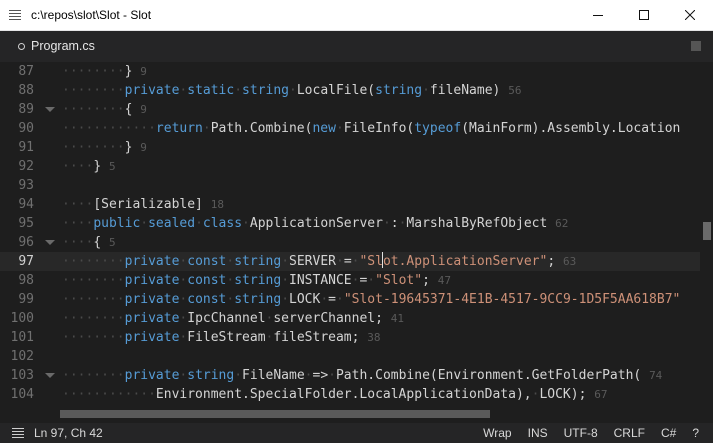  What do you see at coordinates (399, 90) in the screenshot?
I see `keyword: string` at bounding box center [399, 90].